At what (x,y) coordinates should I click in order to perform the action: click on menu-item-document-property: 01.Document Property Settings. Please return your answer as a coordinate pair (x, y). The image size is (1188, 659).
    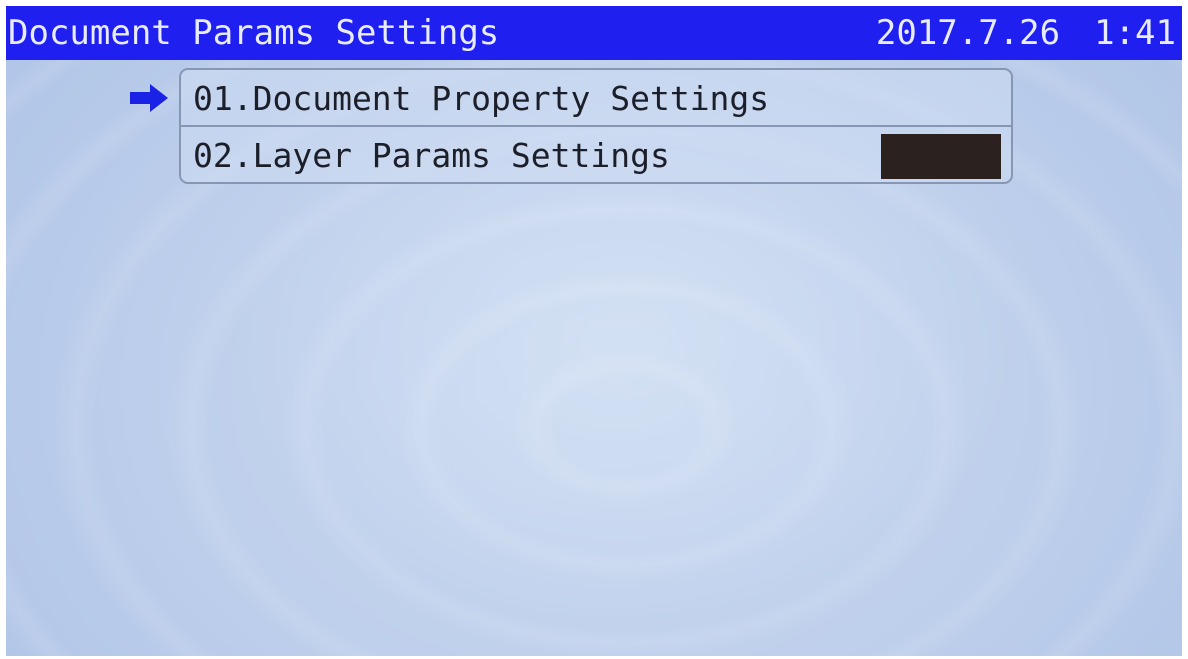
    Looking at the image, I should click on (596, 98).